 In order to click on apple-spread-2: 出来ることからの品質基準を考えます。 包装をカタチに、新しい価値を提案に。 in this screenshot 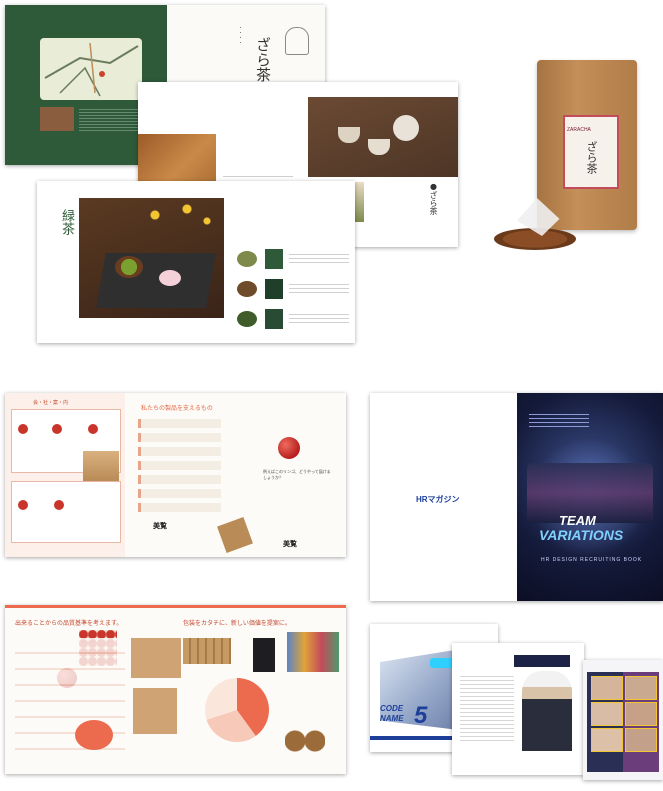, I will do `click(175, 689)`.